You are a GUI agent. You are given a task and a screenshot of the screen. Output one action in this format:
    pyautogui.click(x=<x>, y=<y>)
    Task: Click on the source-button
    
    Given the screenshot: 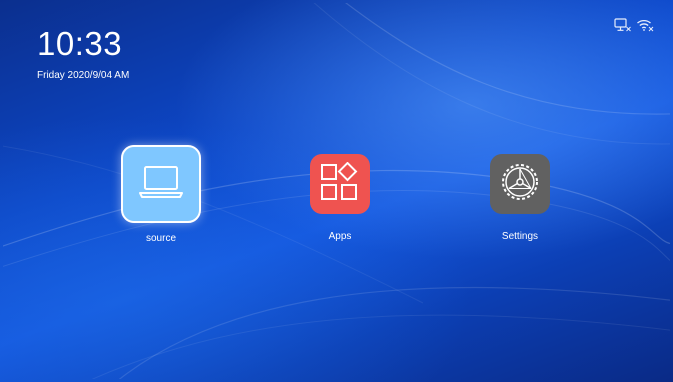 What is the action you would take?
    pyautogui.click(x=161, y=184)
    